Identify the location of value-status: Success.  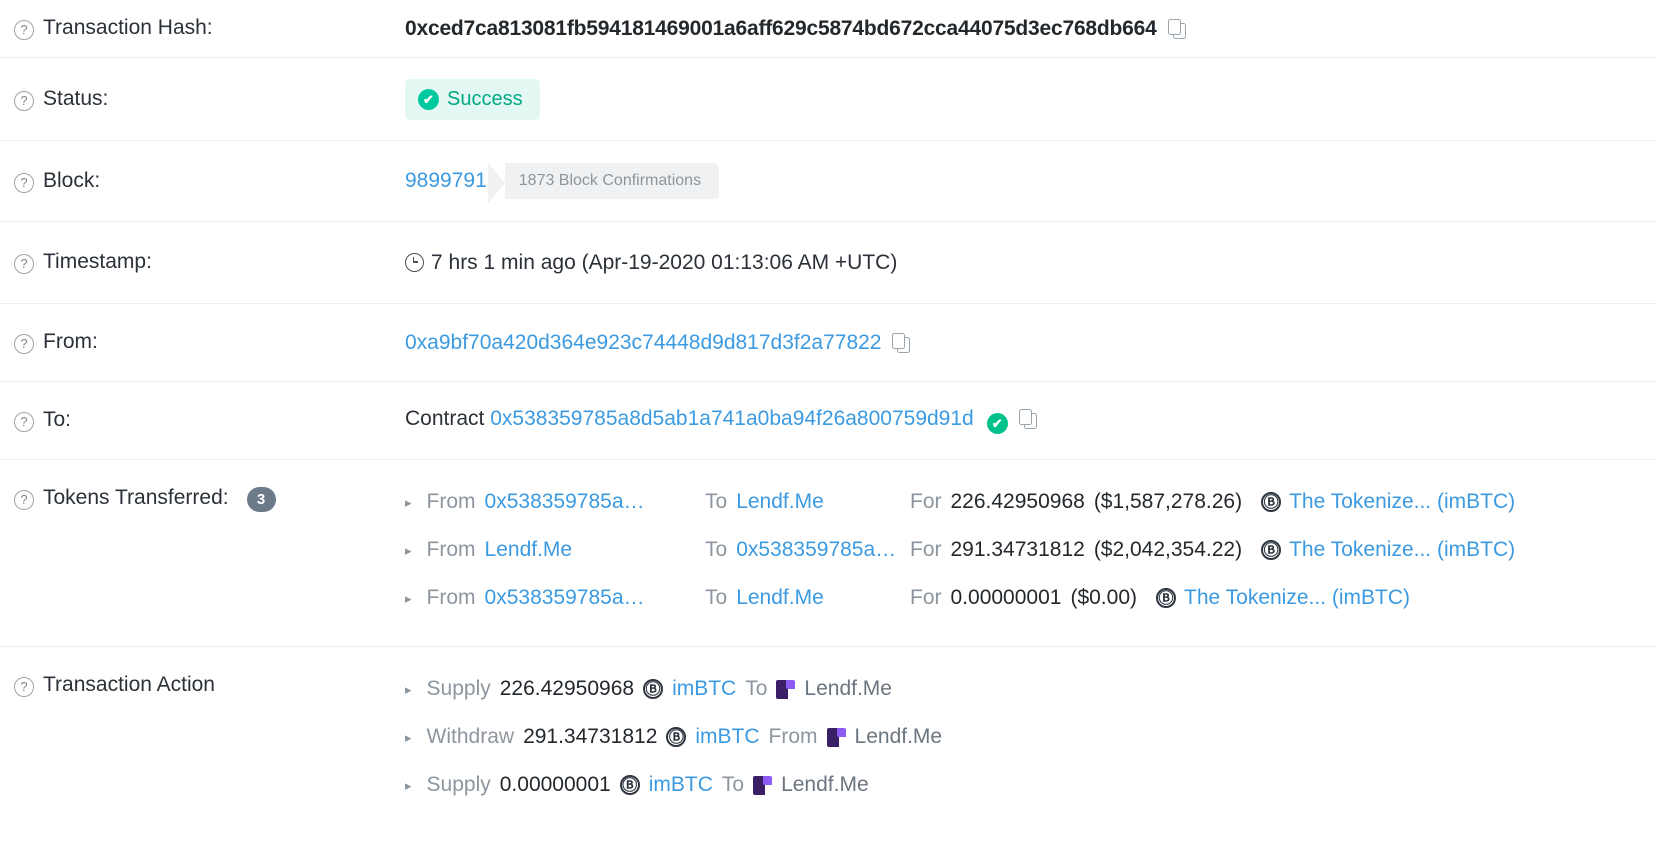
(1031, 99).